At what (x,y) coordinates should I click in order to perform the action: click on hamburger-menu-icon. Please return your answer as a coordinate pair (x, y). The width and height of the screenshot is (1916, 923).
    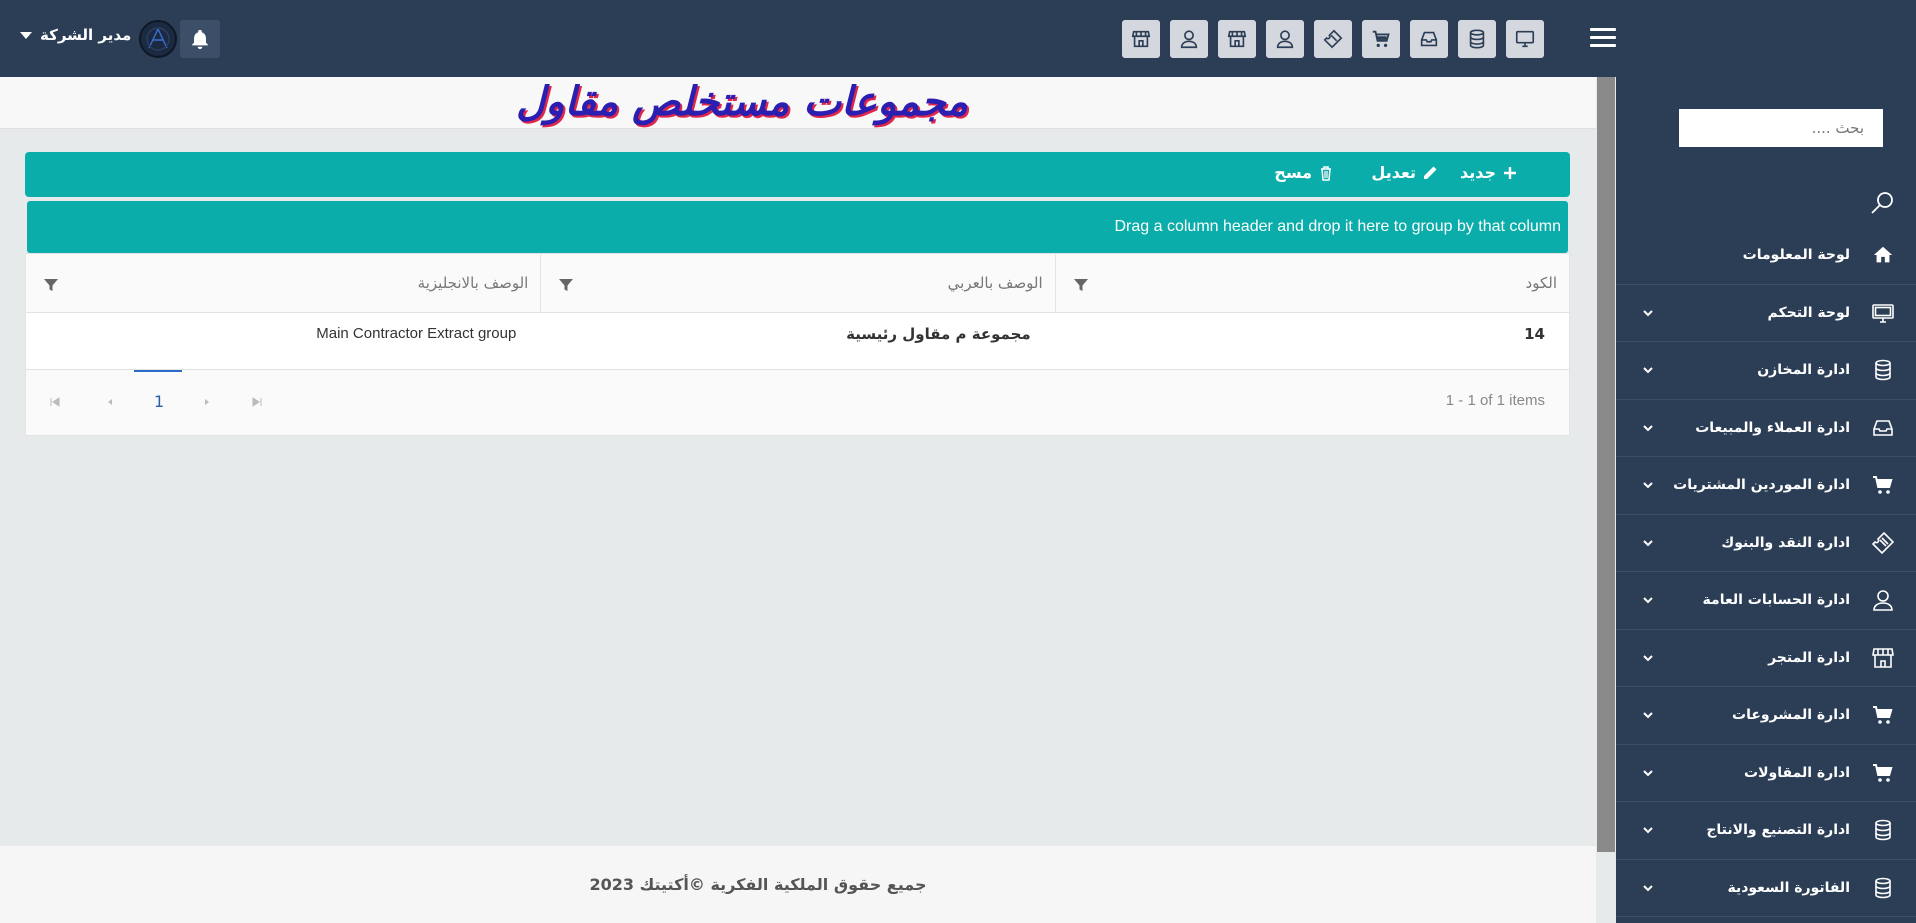
    Looking at the image, I should click on (1603, 38).